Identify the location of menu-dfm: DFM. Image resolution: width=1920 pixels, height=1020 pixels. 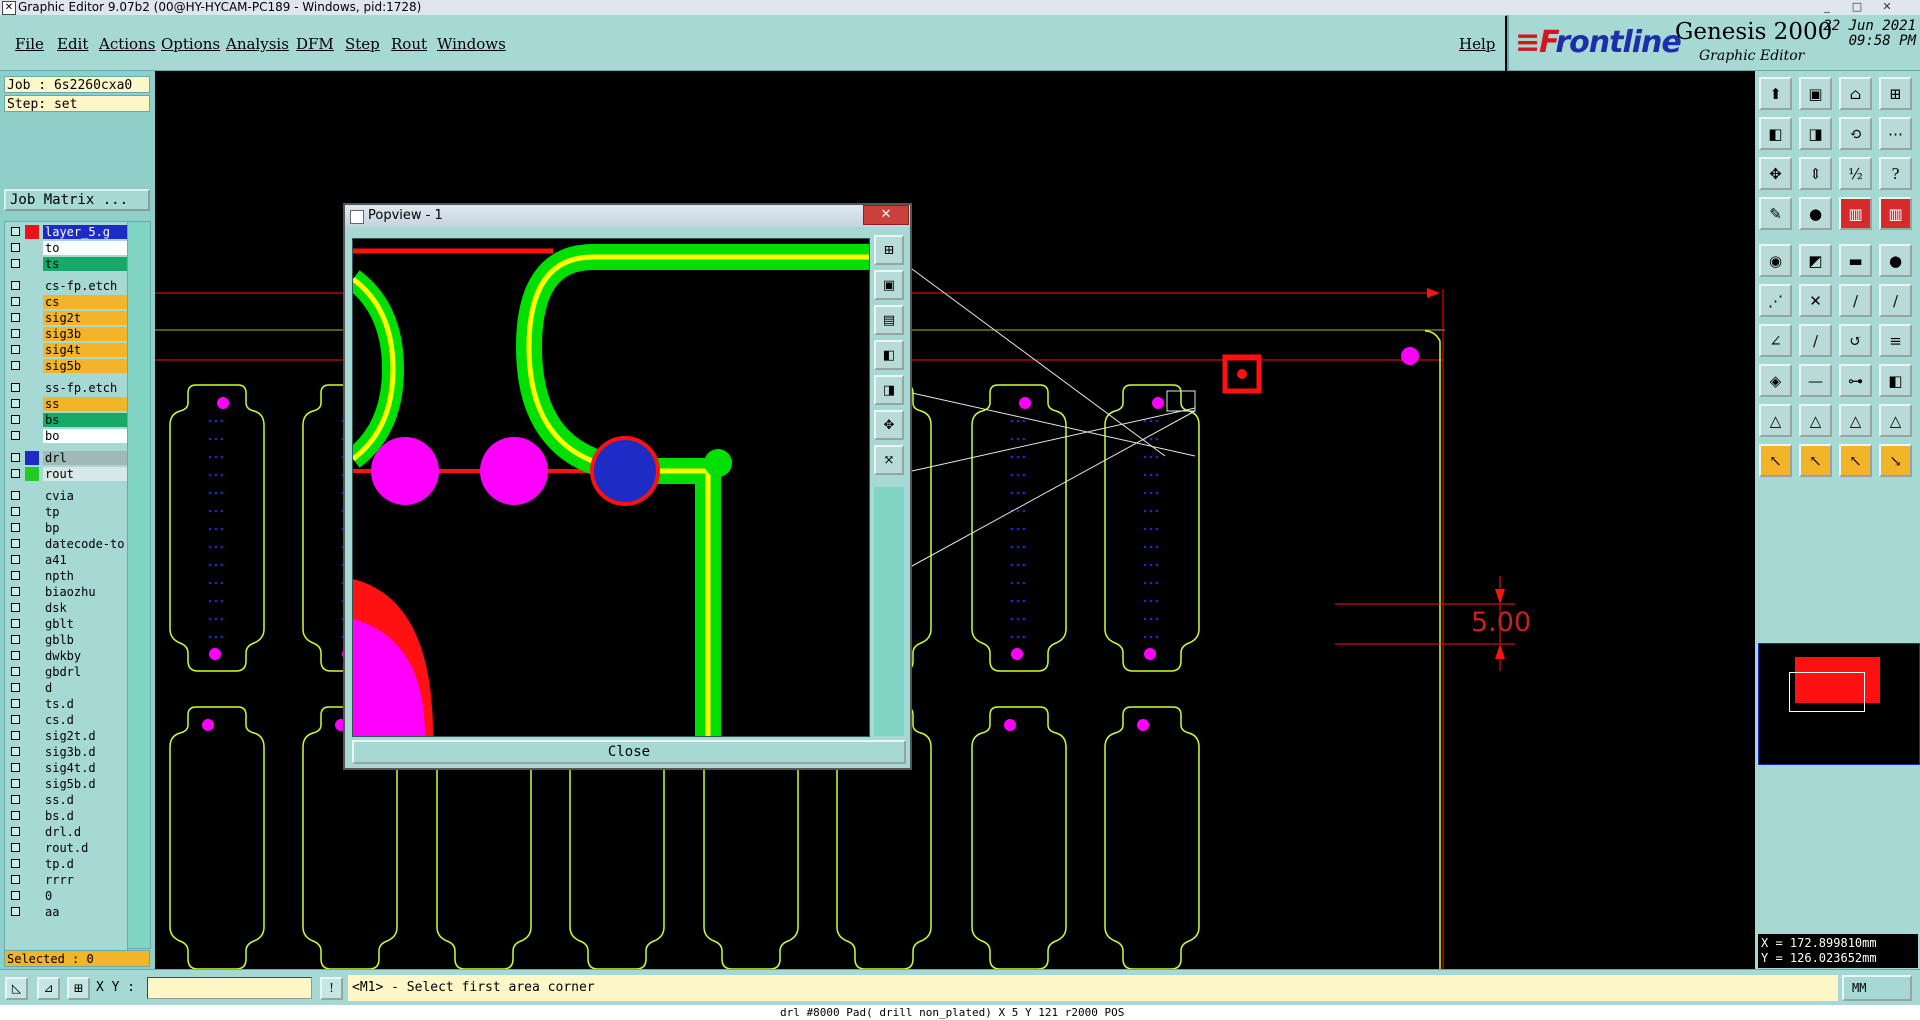
(315, 44).